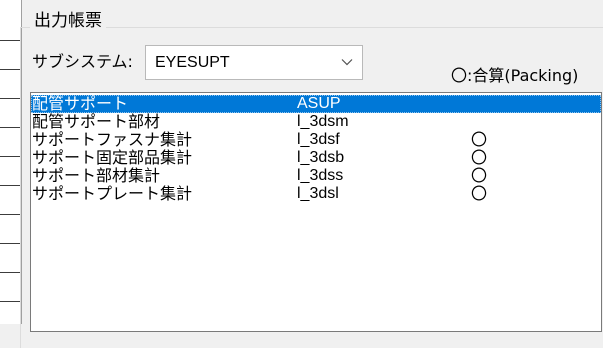 This screenshot has width=603, height=348. I want to click on list-item: サポートファスナ集計 l_3dsf 〇, so click(316, 140).